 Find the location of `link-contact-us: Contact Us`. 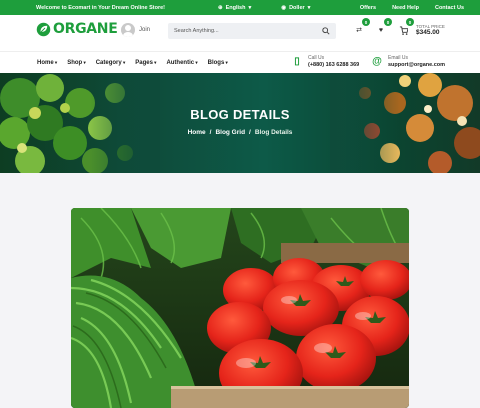

link-contact-us: Contact Us is located at coordinates (449, 8).